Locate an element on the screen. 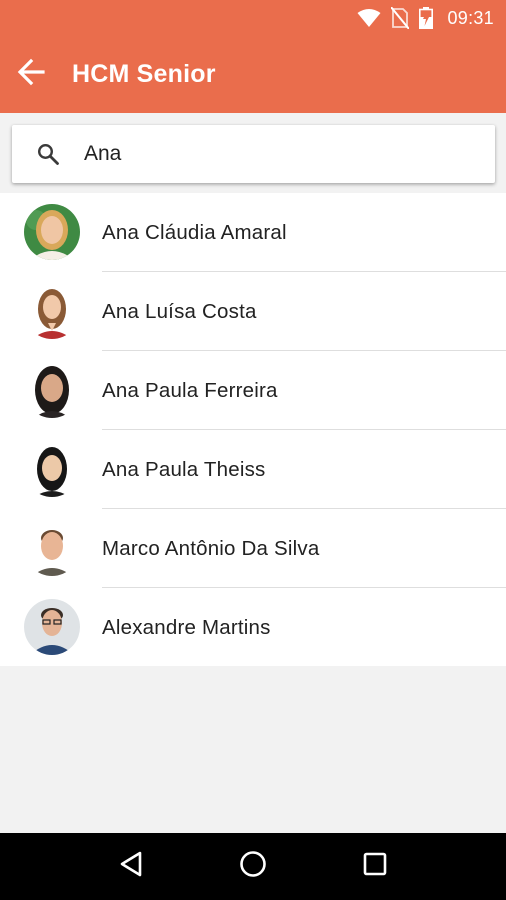 Image resolution: width=506 pixels, height=900 pixels. back-triangle-icon is located at coordinates (131, 866).